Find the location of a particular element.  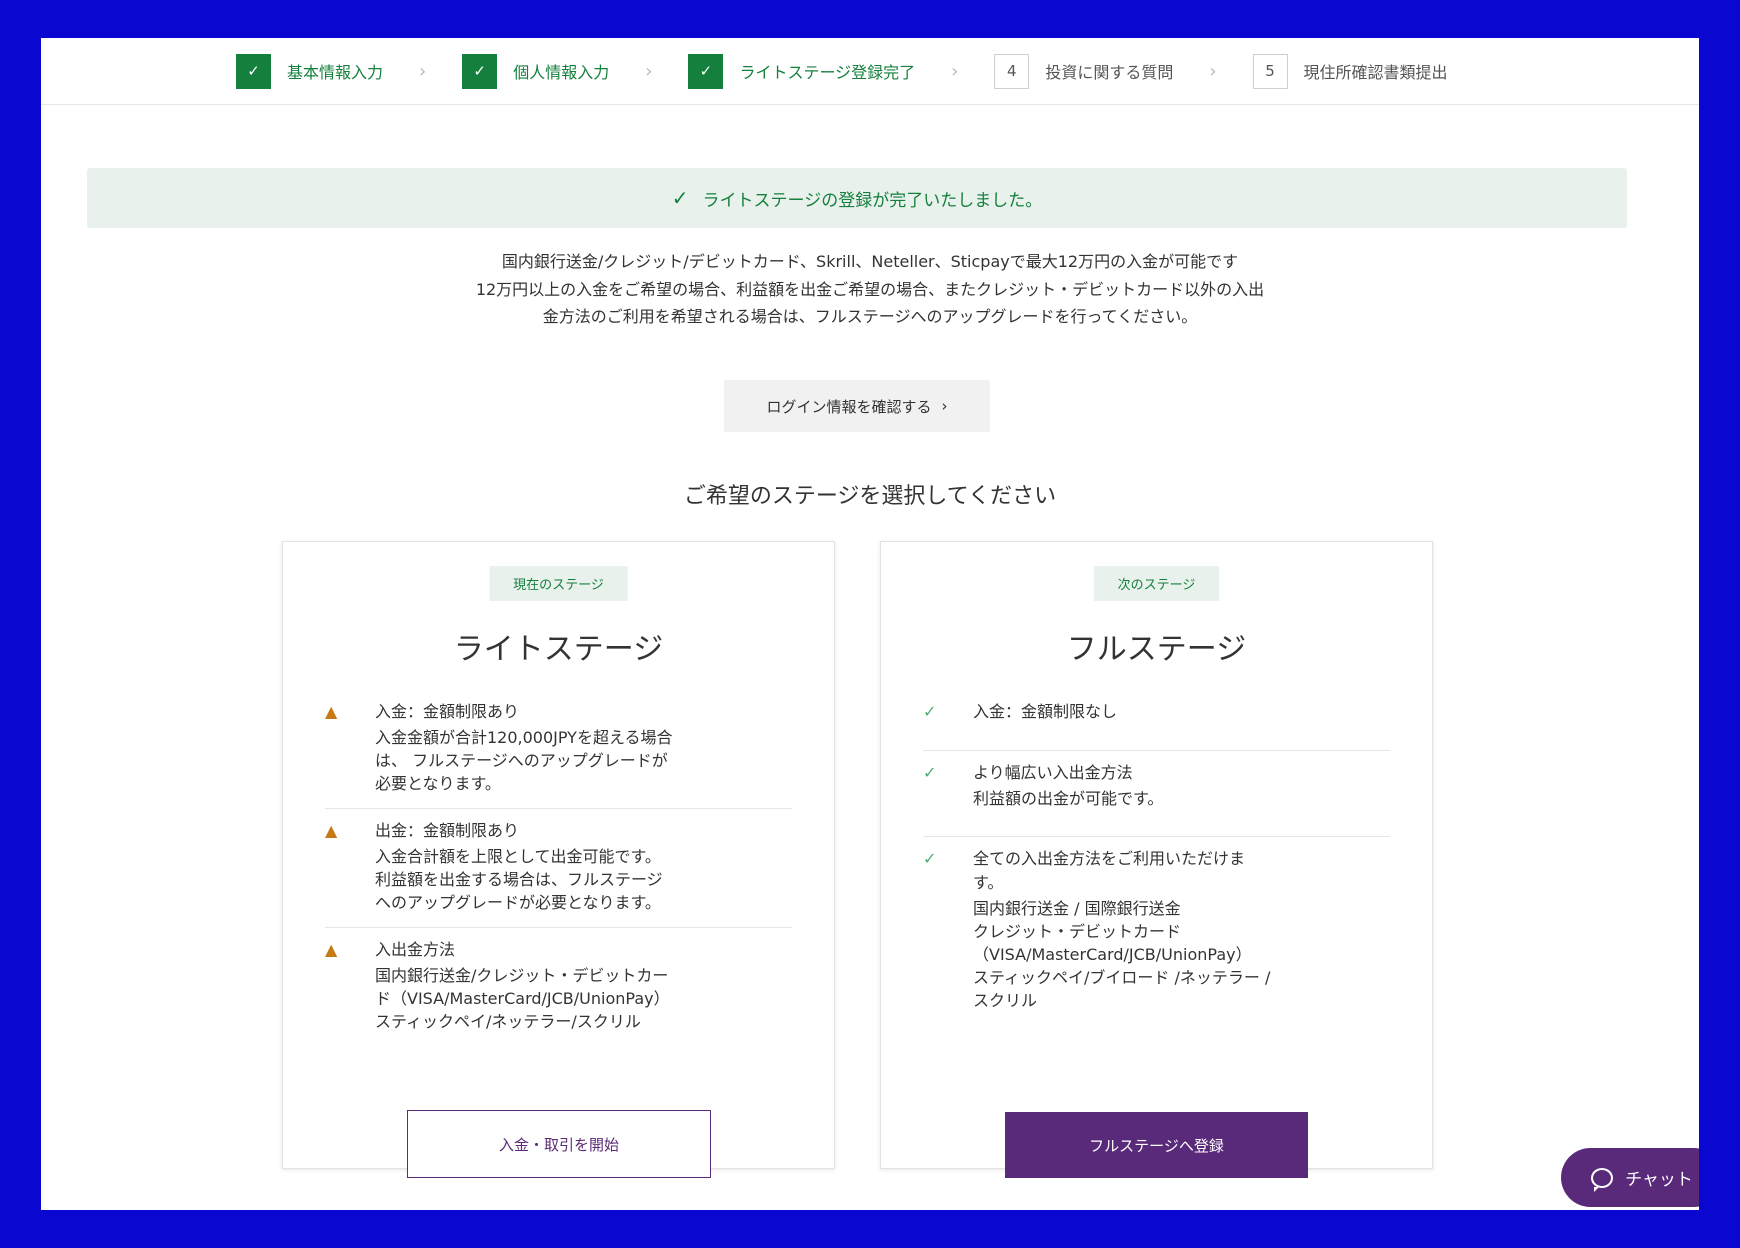

step-personal-info: ✓ 個人情報入力 is located at coordinates (536, 71).